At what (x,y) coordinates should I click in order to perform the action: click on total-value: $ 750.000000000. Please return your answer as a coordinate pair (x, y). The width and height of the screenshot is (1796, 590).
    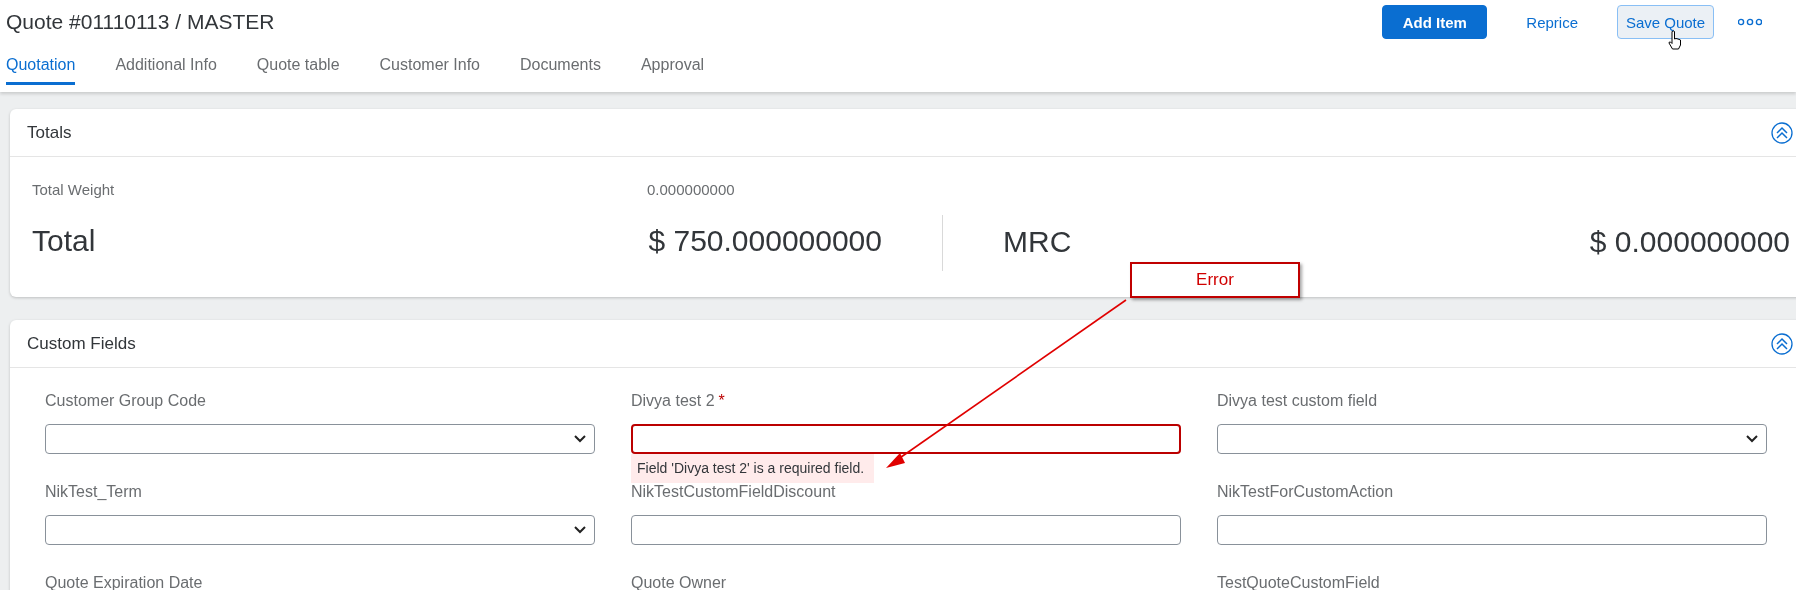
    Looking at the image, I should click on (765, 241).